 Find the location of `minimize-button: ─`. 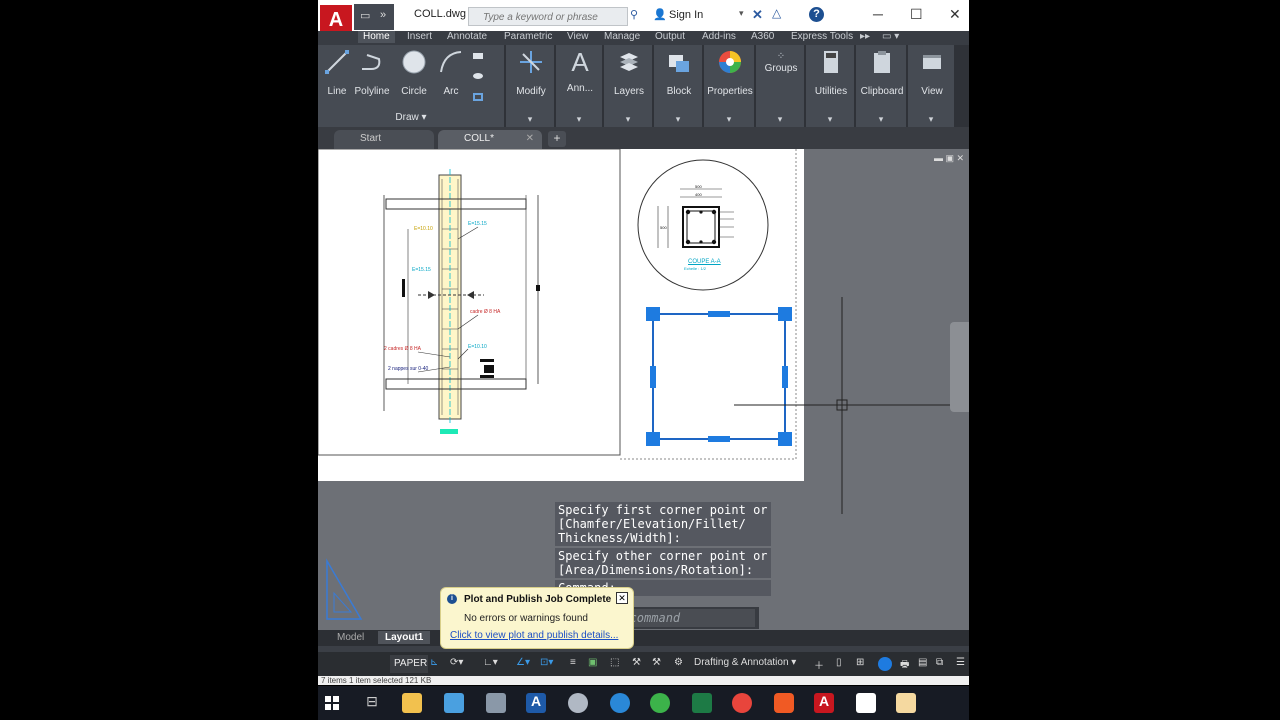

minimize-button: ─ is located at coordinates (878, 14).